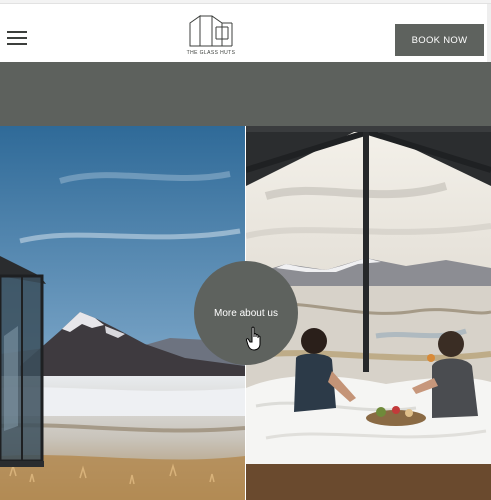 The image size is (491, 500). I want to click on hamburger-menu-icon, so click(17, 38).